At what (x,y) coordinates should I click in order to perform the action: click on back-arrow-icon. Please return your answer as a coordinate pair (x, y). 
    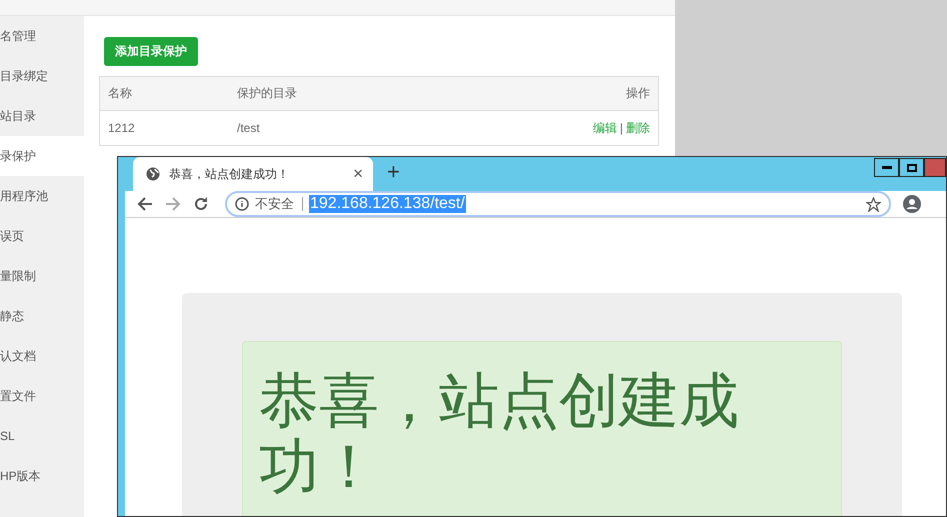
    Looking at the image, I should click on (145, 204).